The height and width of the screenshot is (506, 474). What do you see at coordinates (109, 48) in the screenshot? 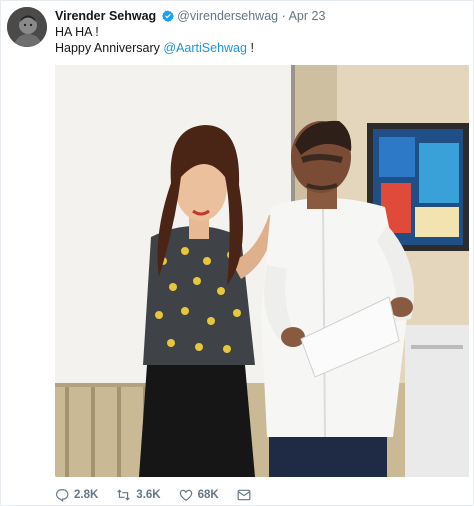
I see `tweet-text-prefix: Happy Anniversary` at bounding box center [109, 48].